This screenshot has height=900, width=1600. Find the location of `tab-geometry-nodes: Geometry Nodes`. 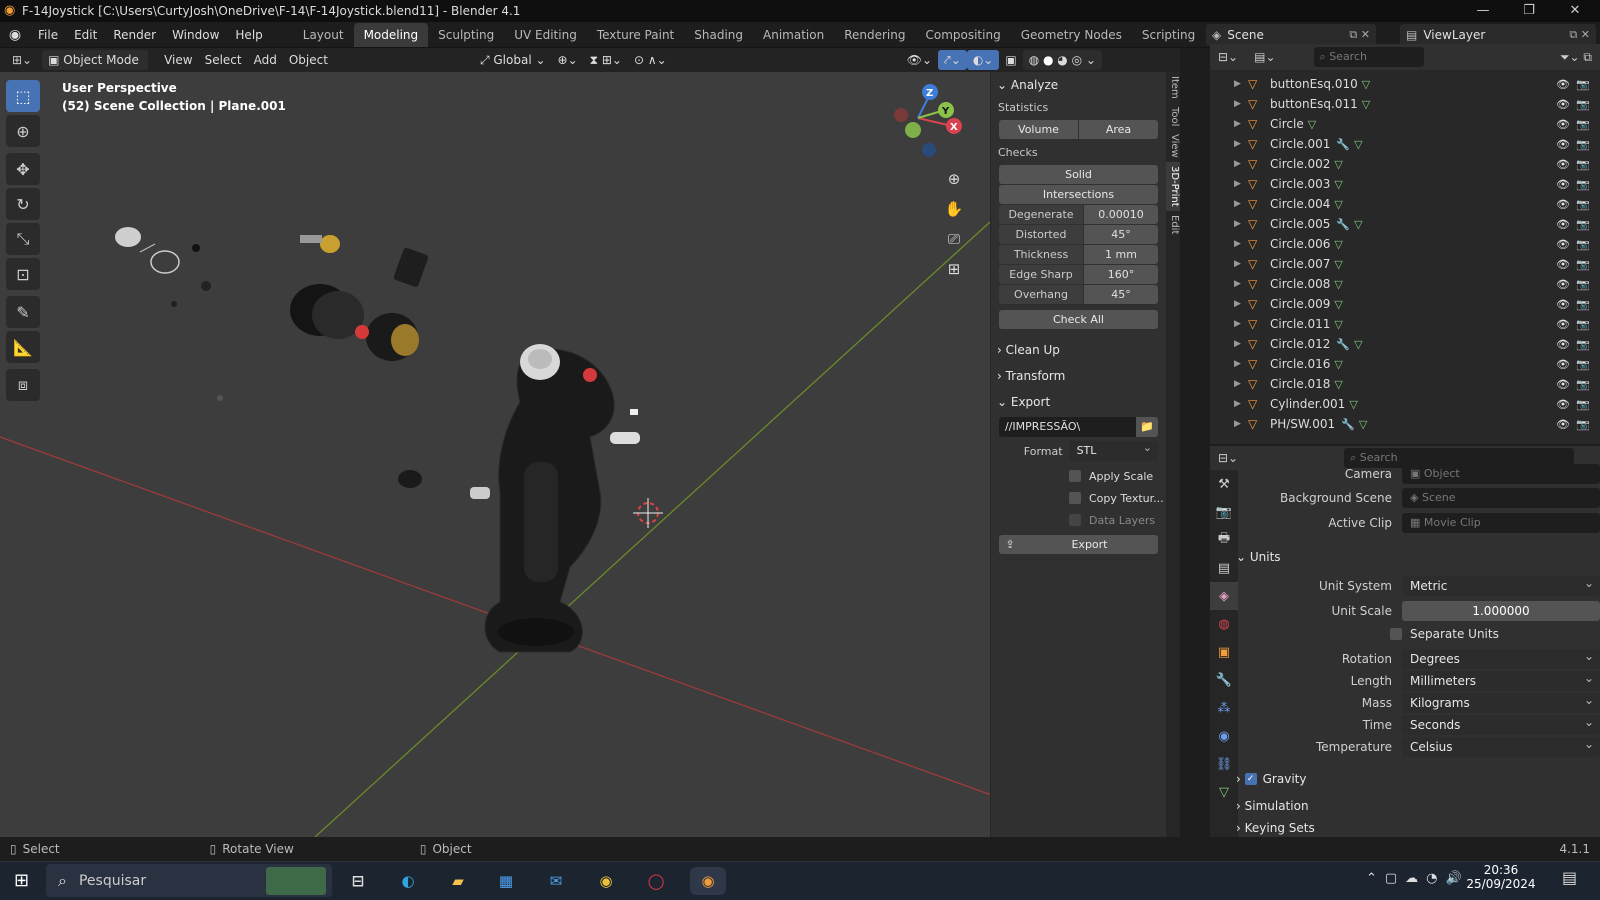

tab-geometry-nodes: Geometry Nodes is located at coordinates (1071, 35).